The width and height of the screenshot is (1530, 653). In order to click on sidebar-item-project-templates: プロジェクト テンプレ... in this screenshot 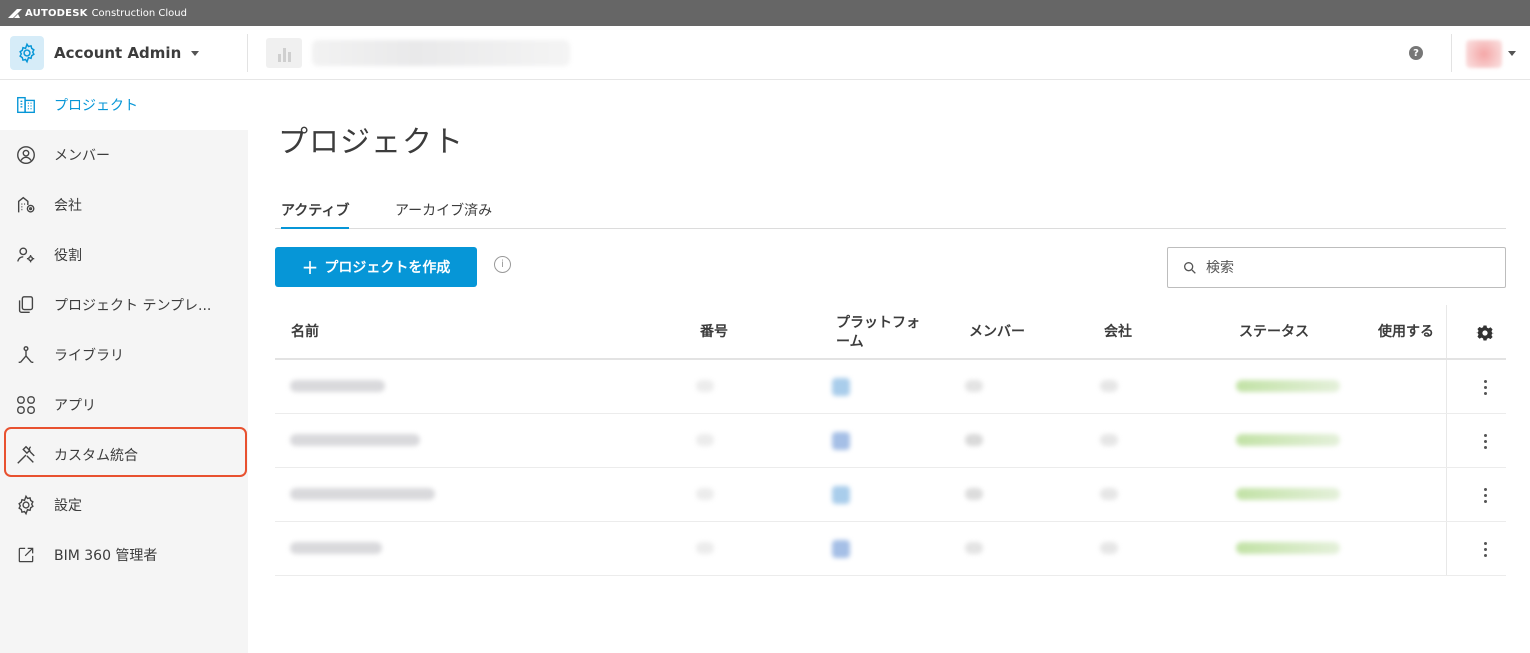, I will do `click(124, 305)`.